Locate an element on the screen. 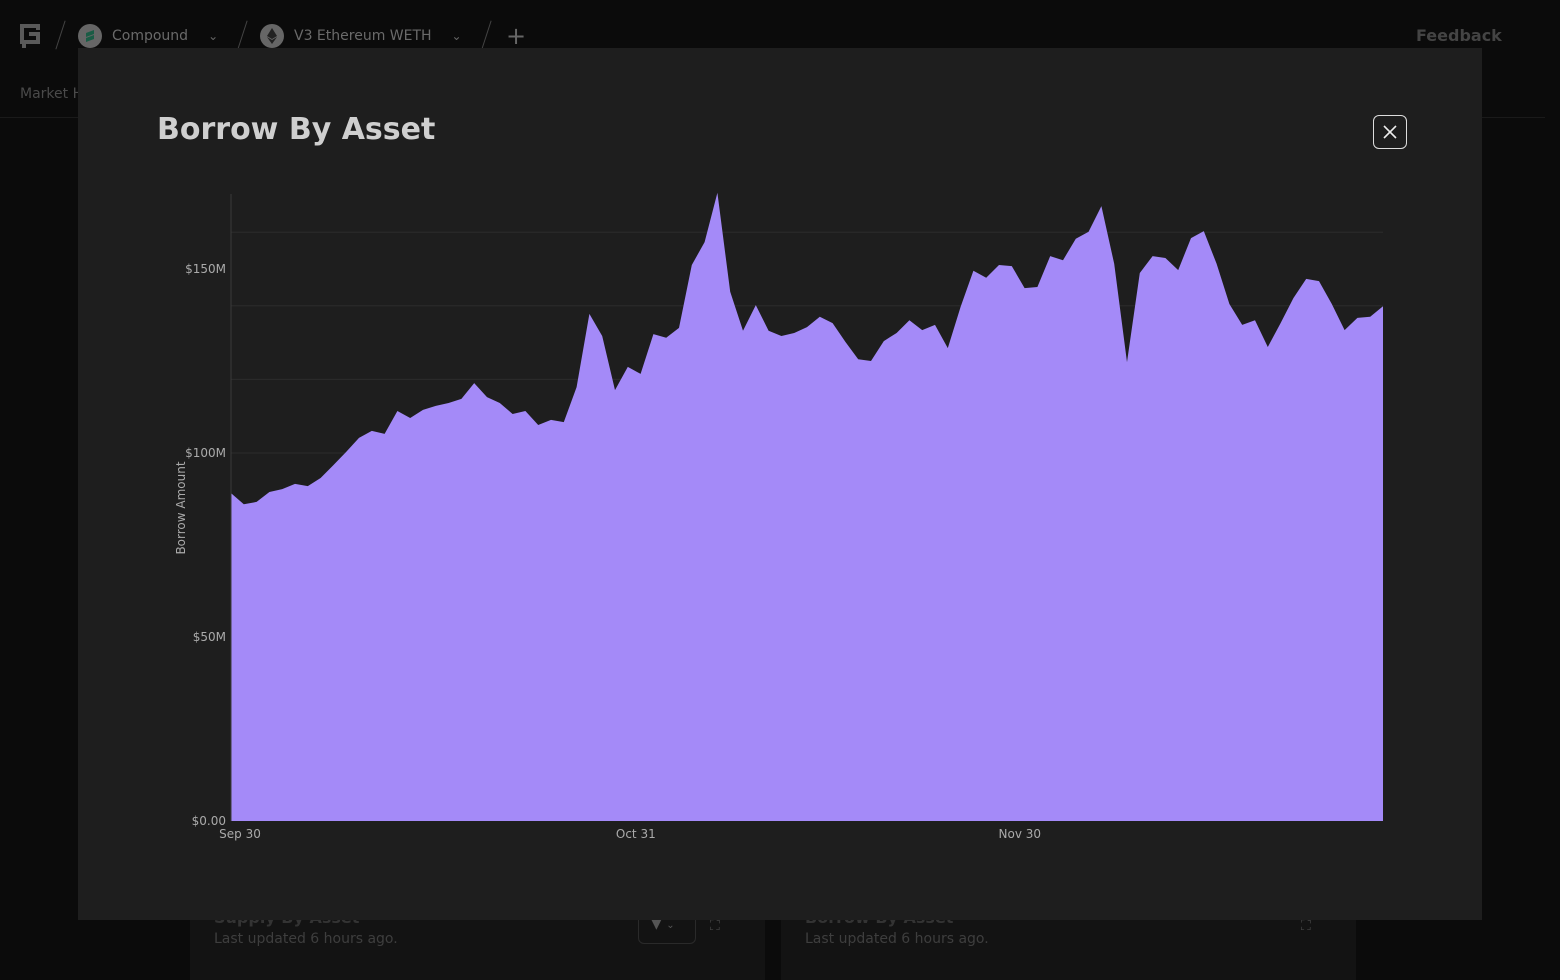  x-tick-label: Sep 30 is located at coordinates (240, 834).